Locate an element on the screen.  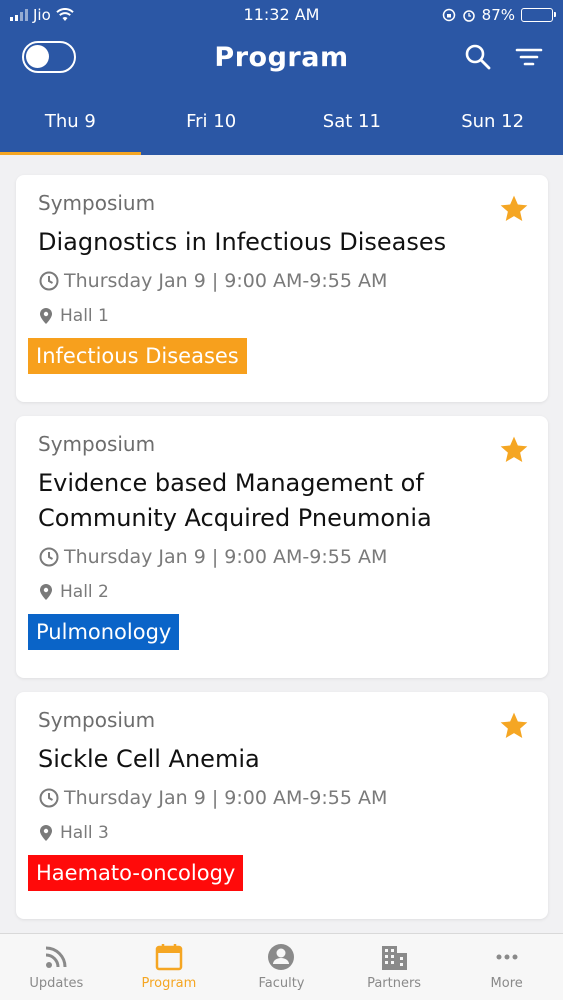
nav-faculty: Faculty is located at coordinates (281, 967).